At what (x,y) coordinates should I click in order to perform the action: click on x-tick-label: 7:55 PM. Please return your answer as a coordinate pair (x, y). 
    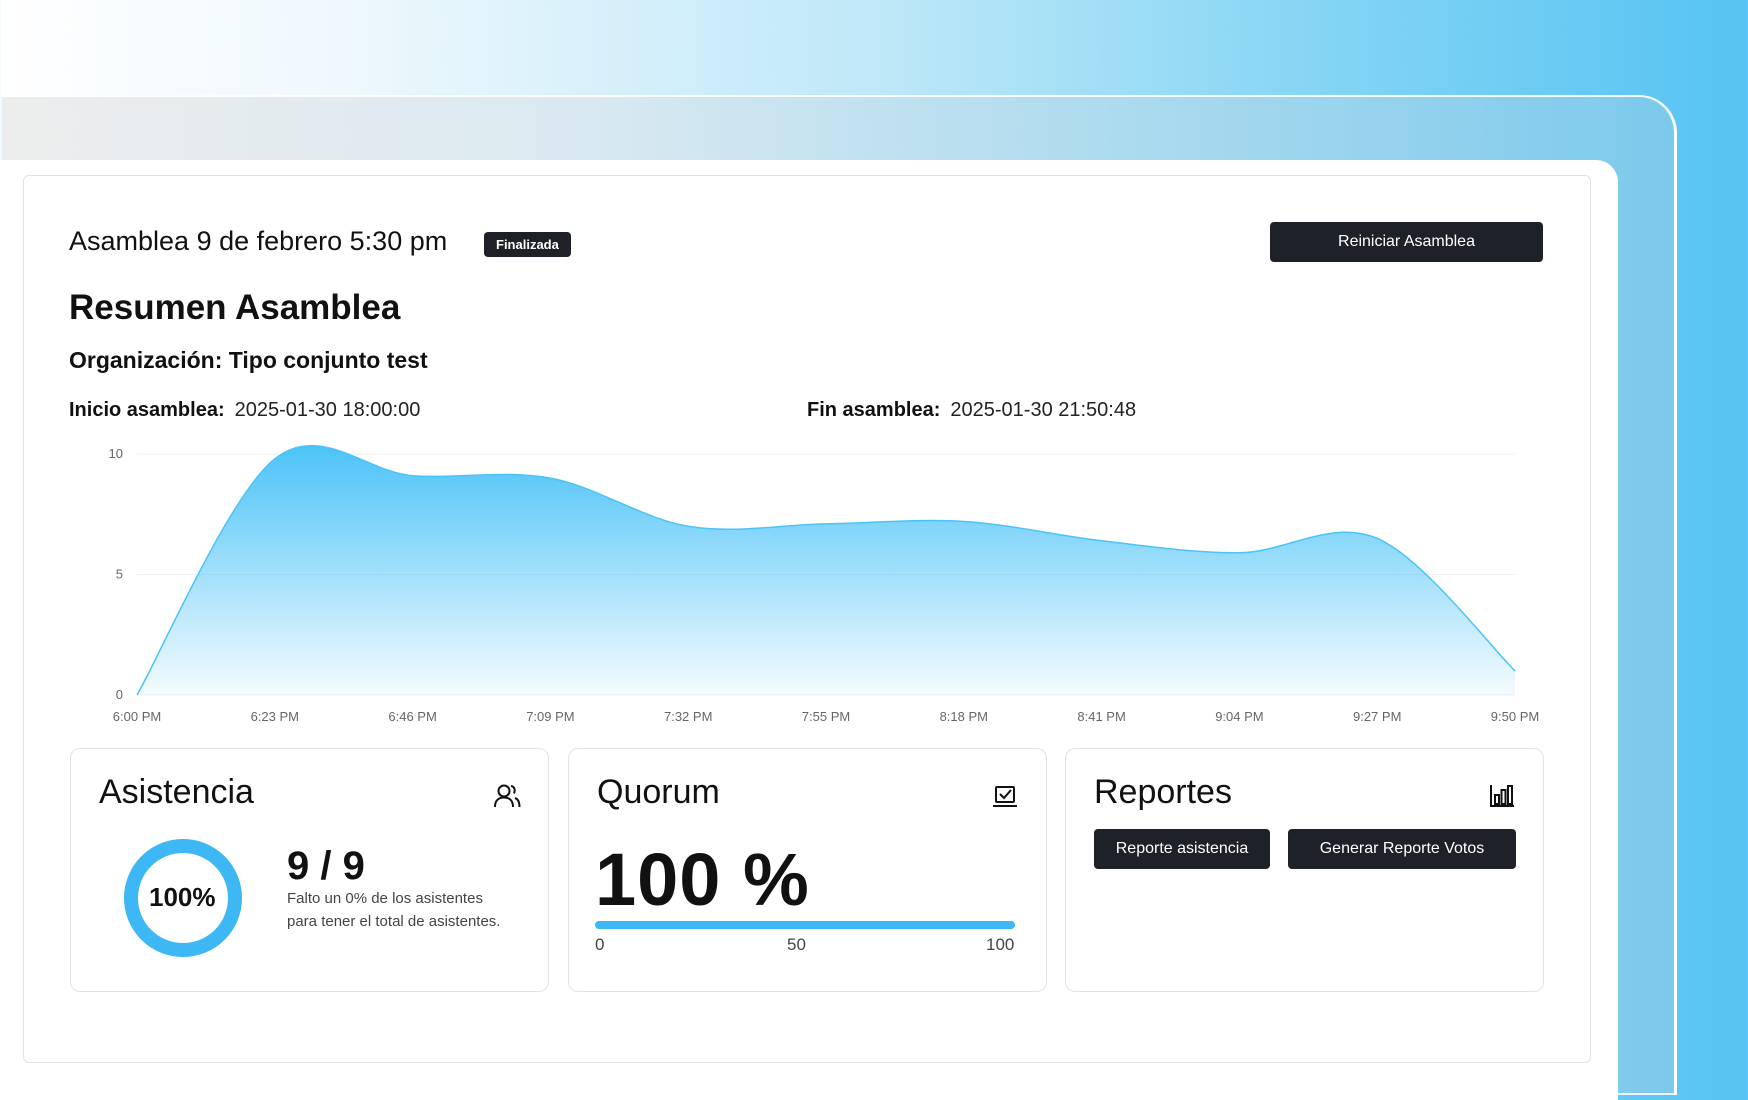
    Looking at the image, I should click on (826, 716).